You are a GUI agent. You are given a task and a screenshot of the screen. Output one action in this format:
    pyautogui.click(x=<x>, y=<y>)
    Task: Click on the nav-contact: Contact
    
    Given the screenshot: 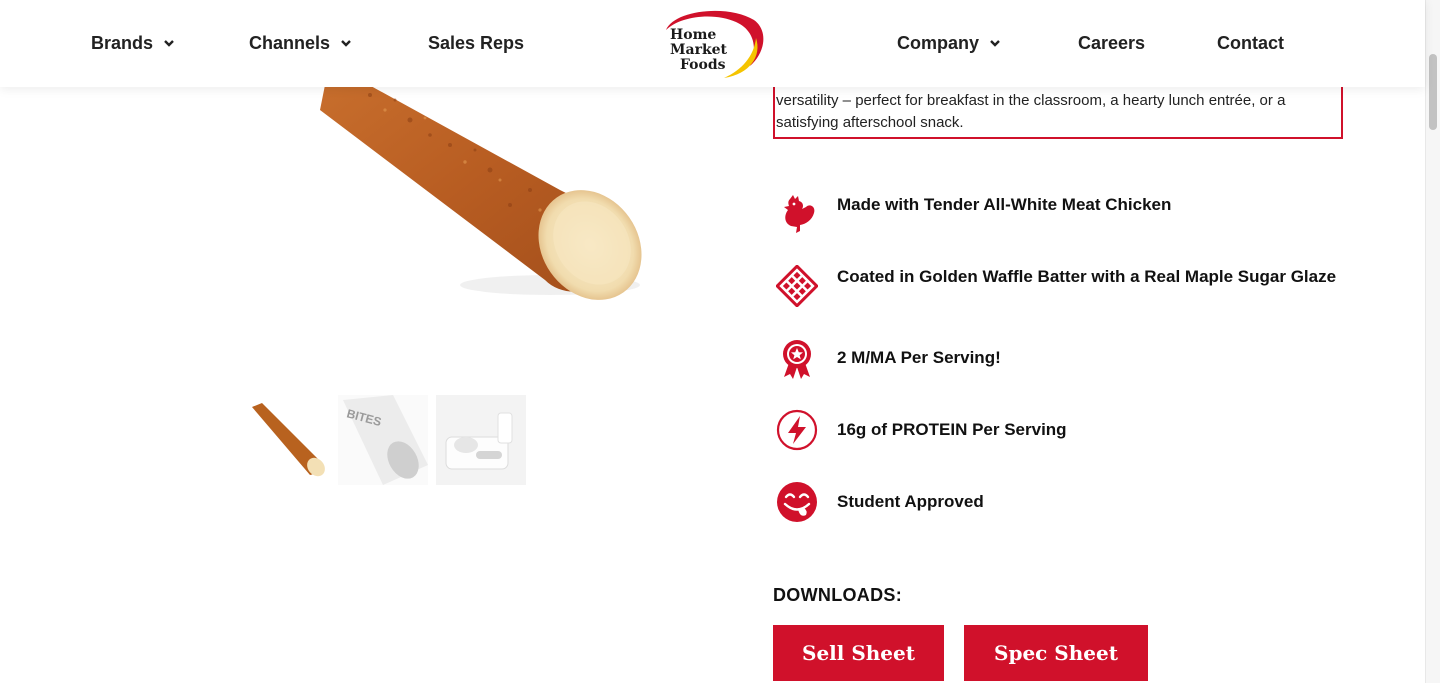 What is the action you would take?
    pyautogui.click(x=1250, y=43)
    